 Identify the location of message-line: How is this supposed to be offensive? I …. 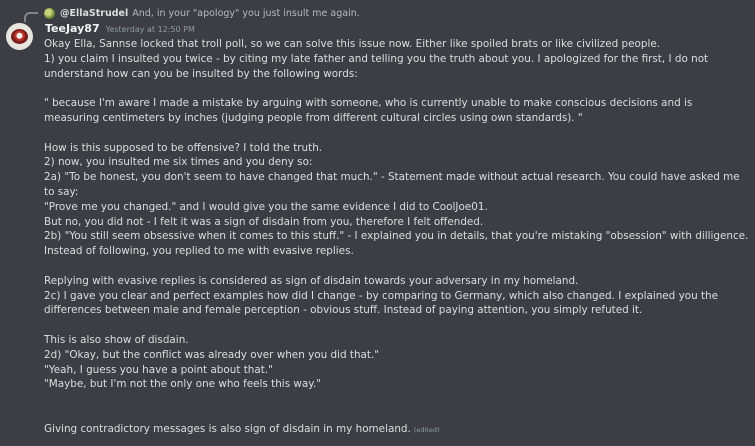
(183, 147).